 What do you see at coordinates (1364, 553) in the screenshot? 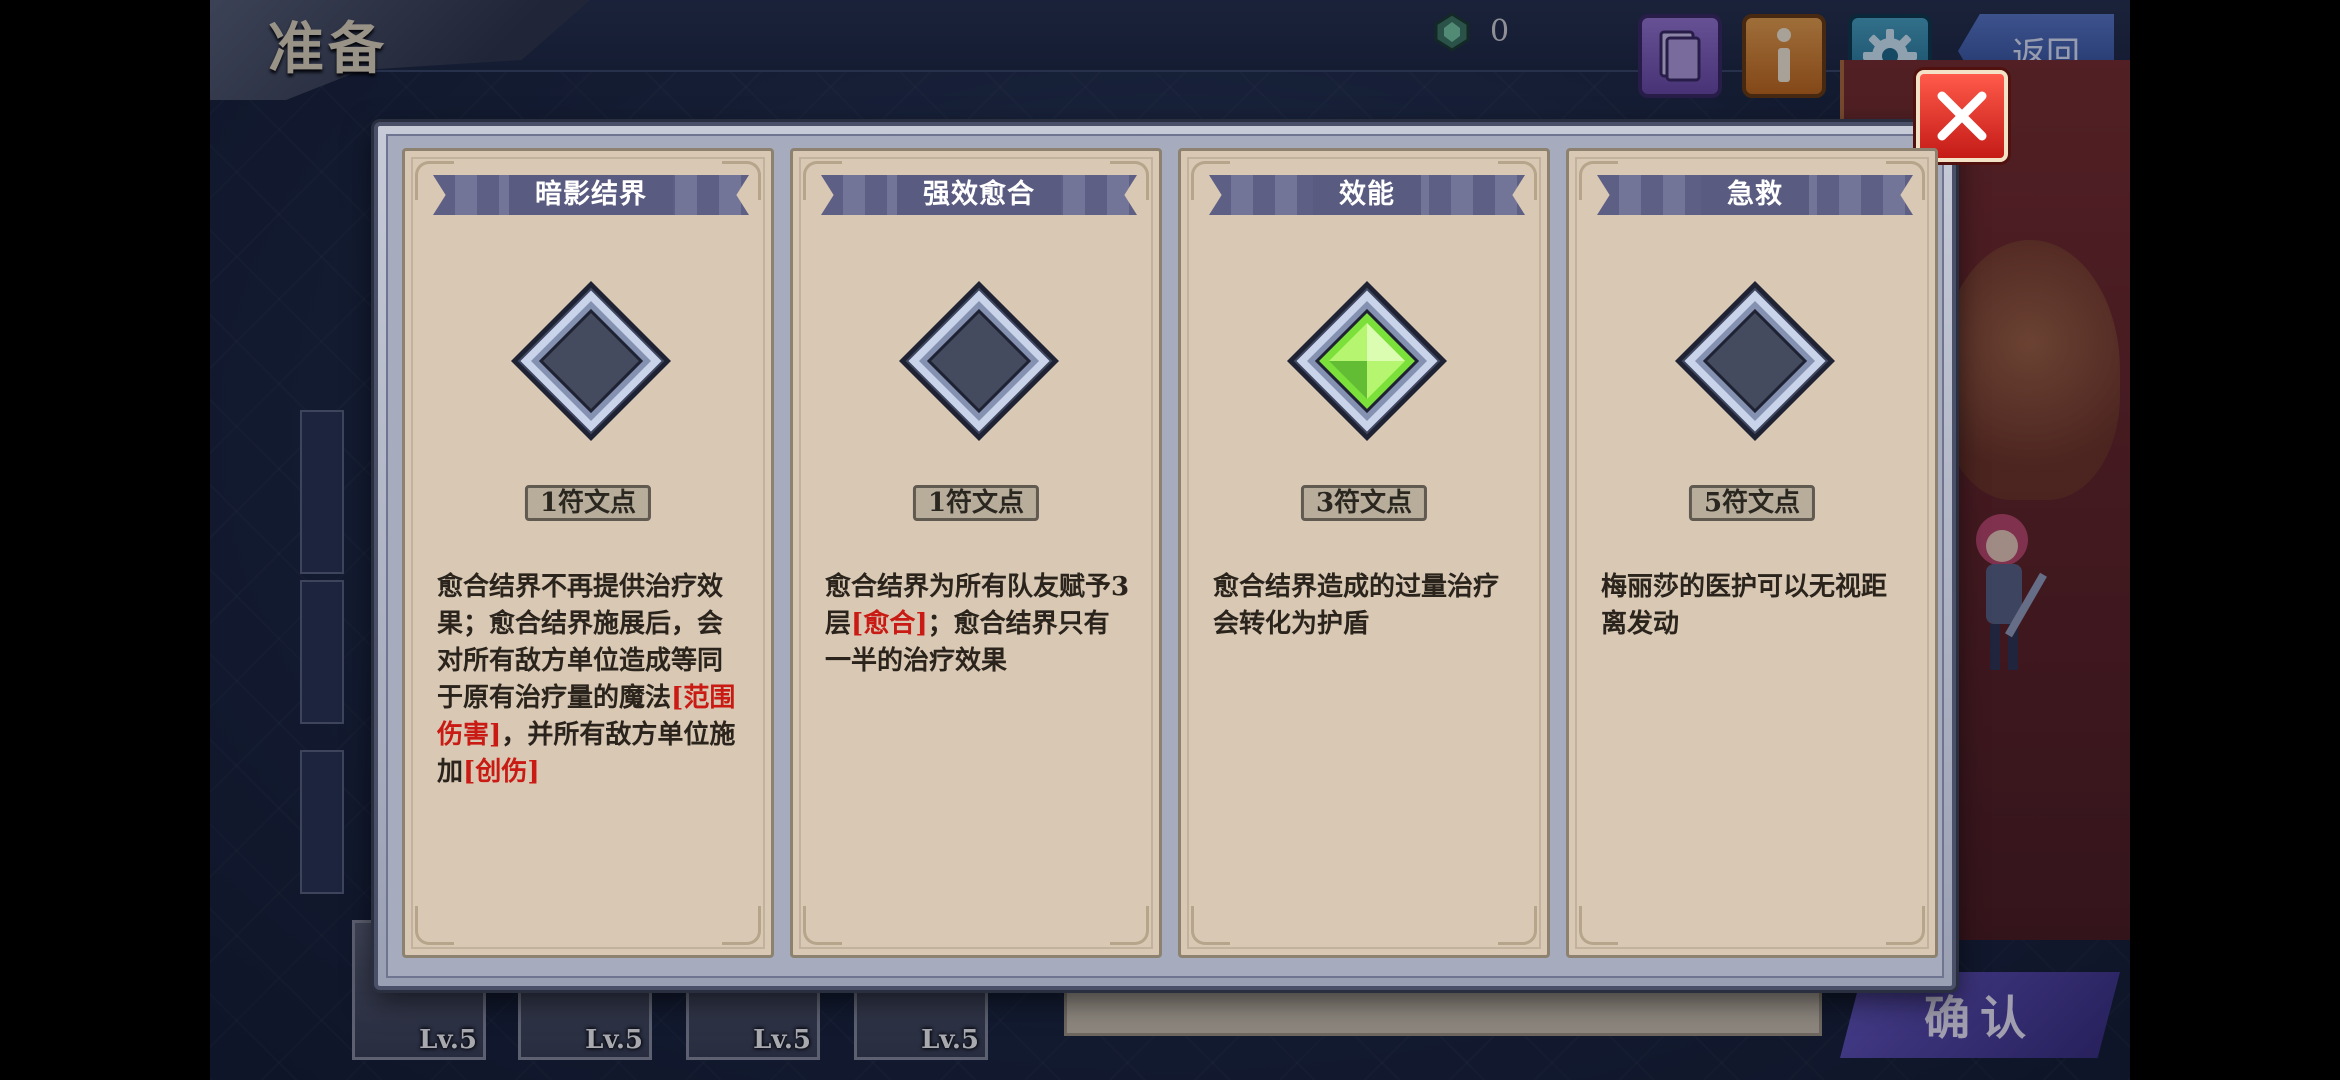
I see `rune-card: 效能 3符文点愈合结界造成的过量治疗会转化为护盾` at bounding box center [1364, 553].